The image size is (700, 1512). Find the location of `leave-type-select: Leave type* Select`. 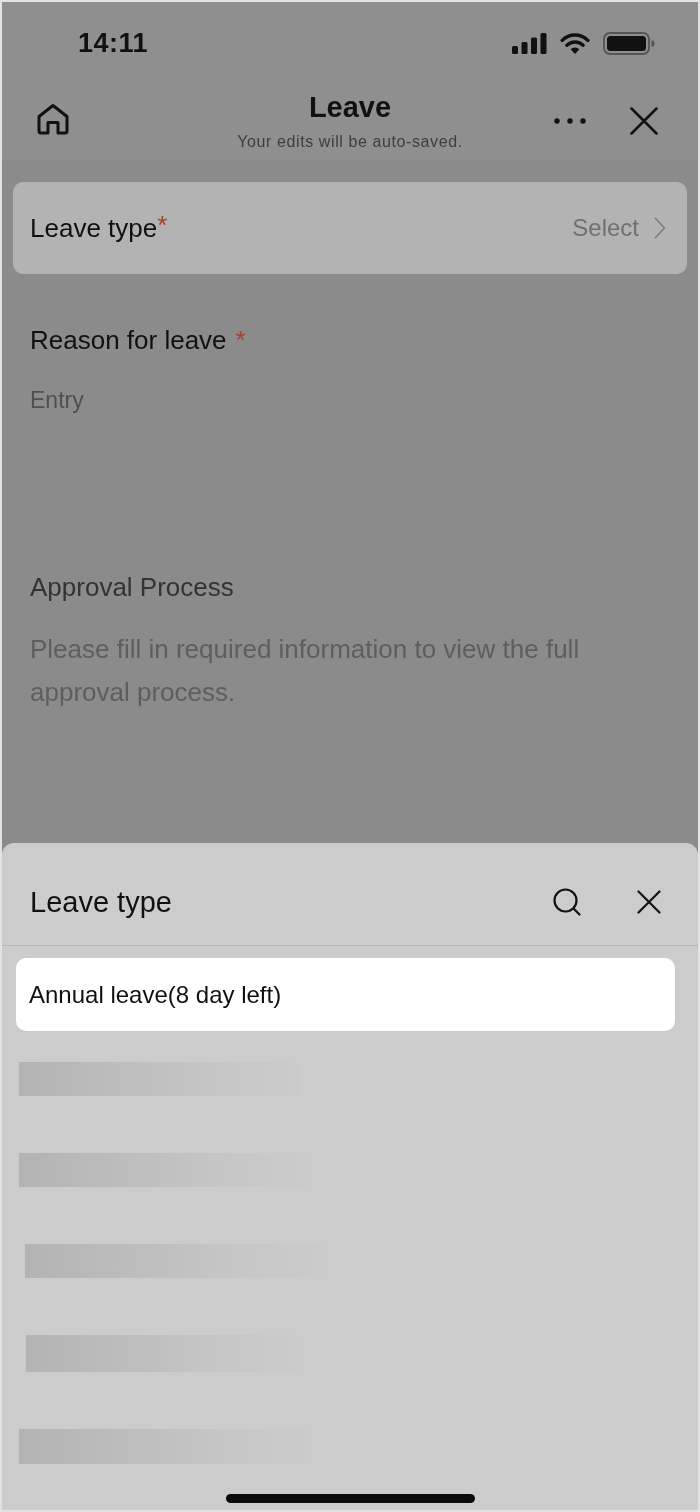

leave-type-select: Leave type* Select is located at coordinates (350, 228).